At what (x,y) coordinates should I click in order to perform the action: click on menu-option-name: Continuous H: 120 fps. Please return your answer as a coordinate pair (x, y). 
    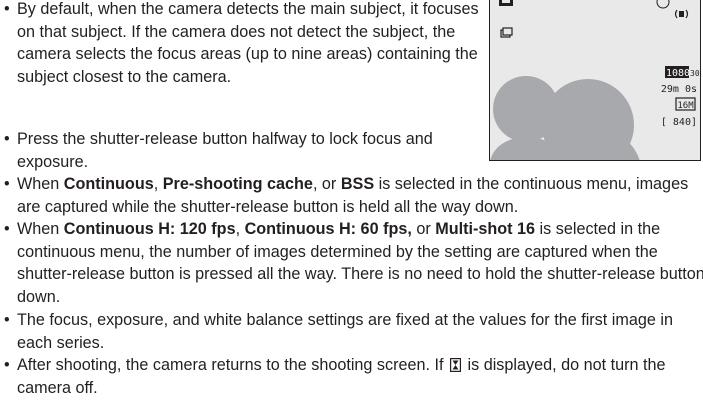
    Looking at the image, I should click on (149, 229).